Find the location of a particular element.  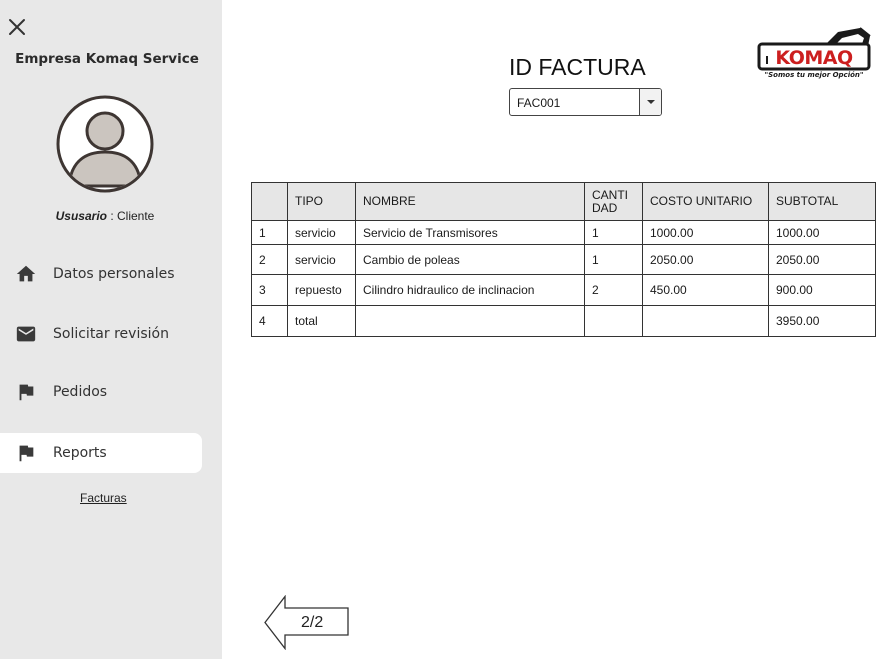

table-cell: 900.00 is located at coordinates (822, 290).